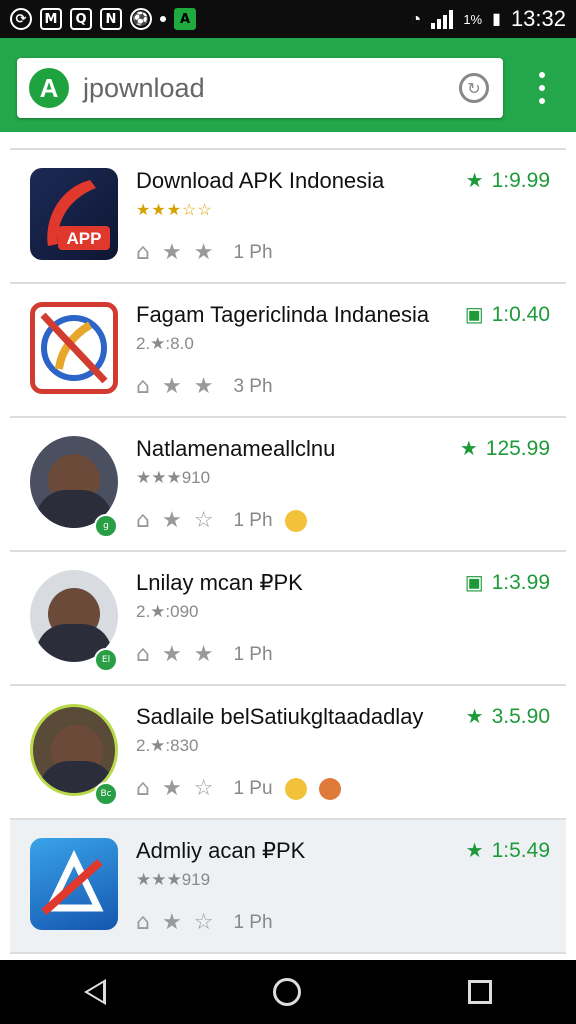 Image resolution: width=576 pixels, height=1024 pixels. I want to click on soccer-ball-icon: ⚽, so click(141, 19).